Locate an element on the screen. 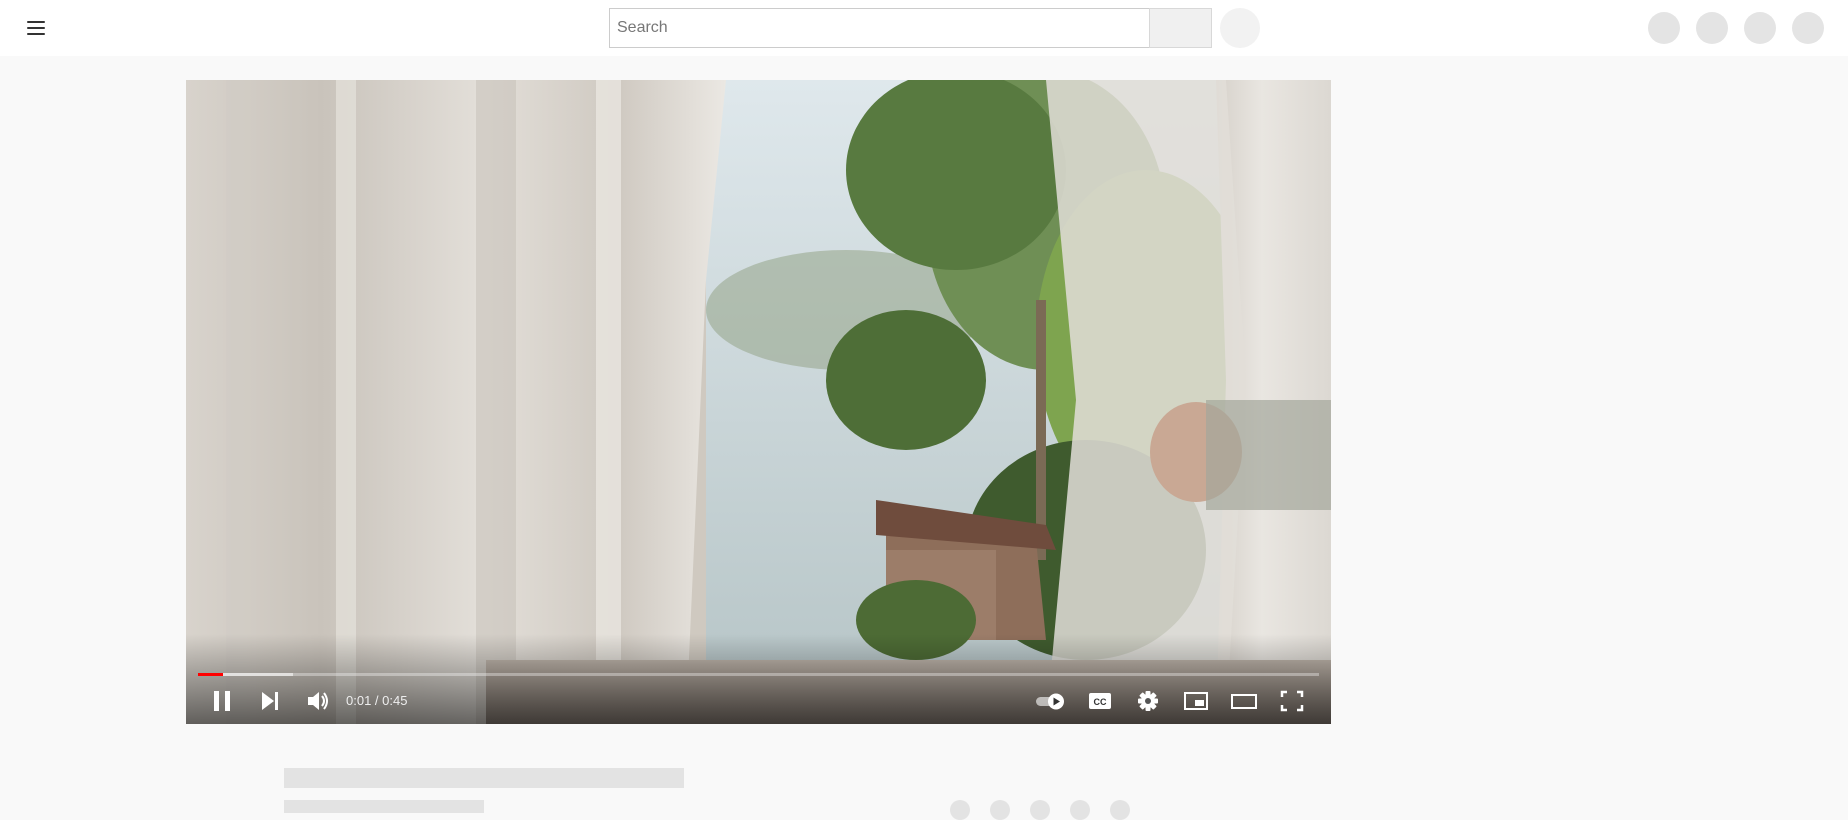  avatar is located at coordinates (1808, 28).